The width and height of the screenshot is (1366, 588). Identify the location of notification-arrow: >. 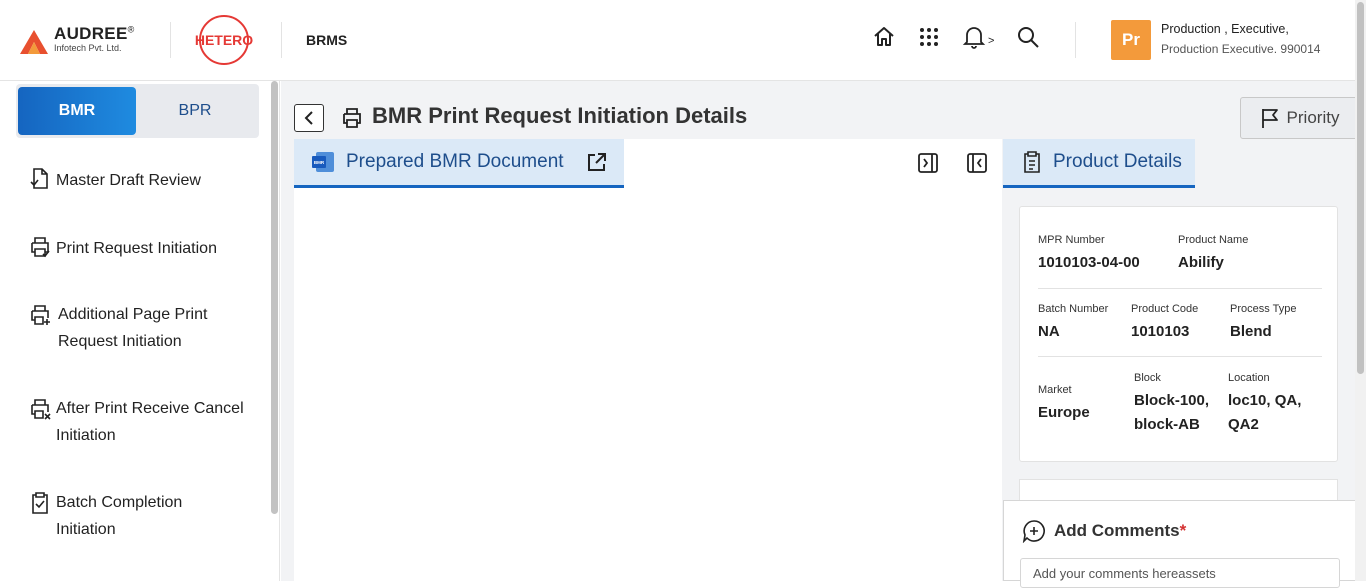
(991, 41).